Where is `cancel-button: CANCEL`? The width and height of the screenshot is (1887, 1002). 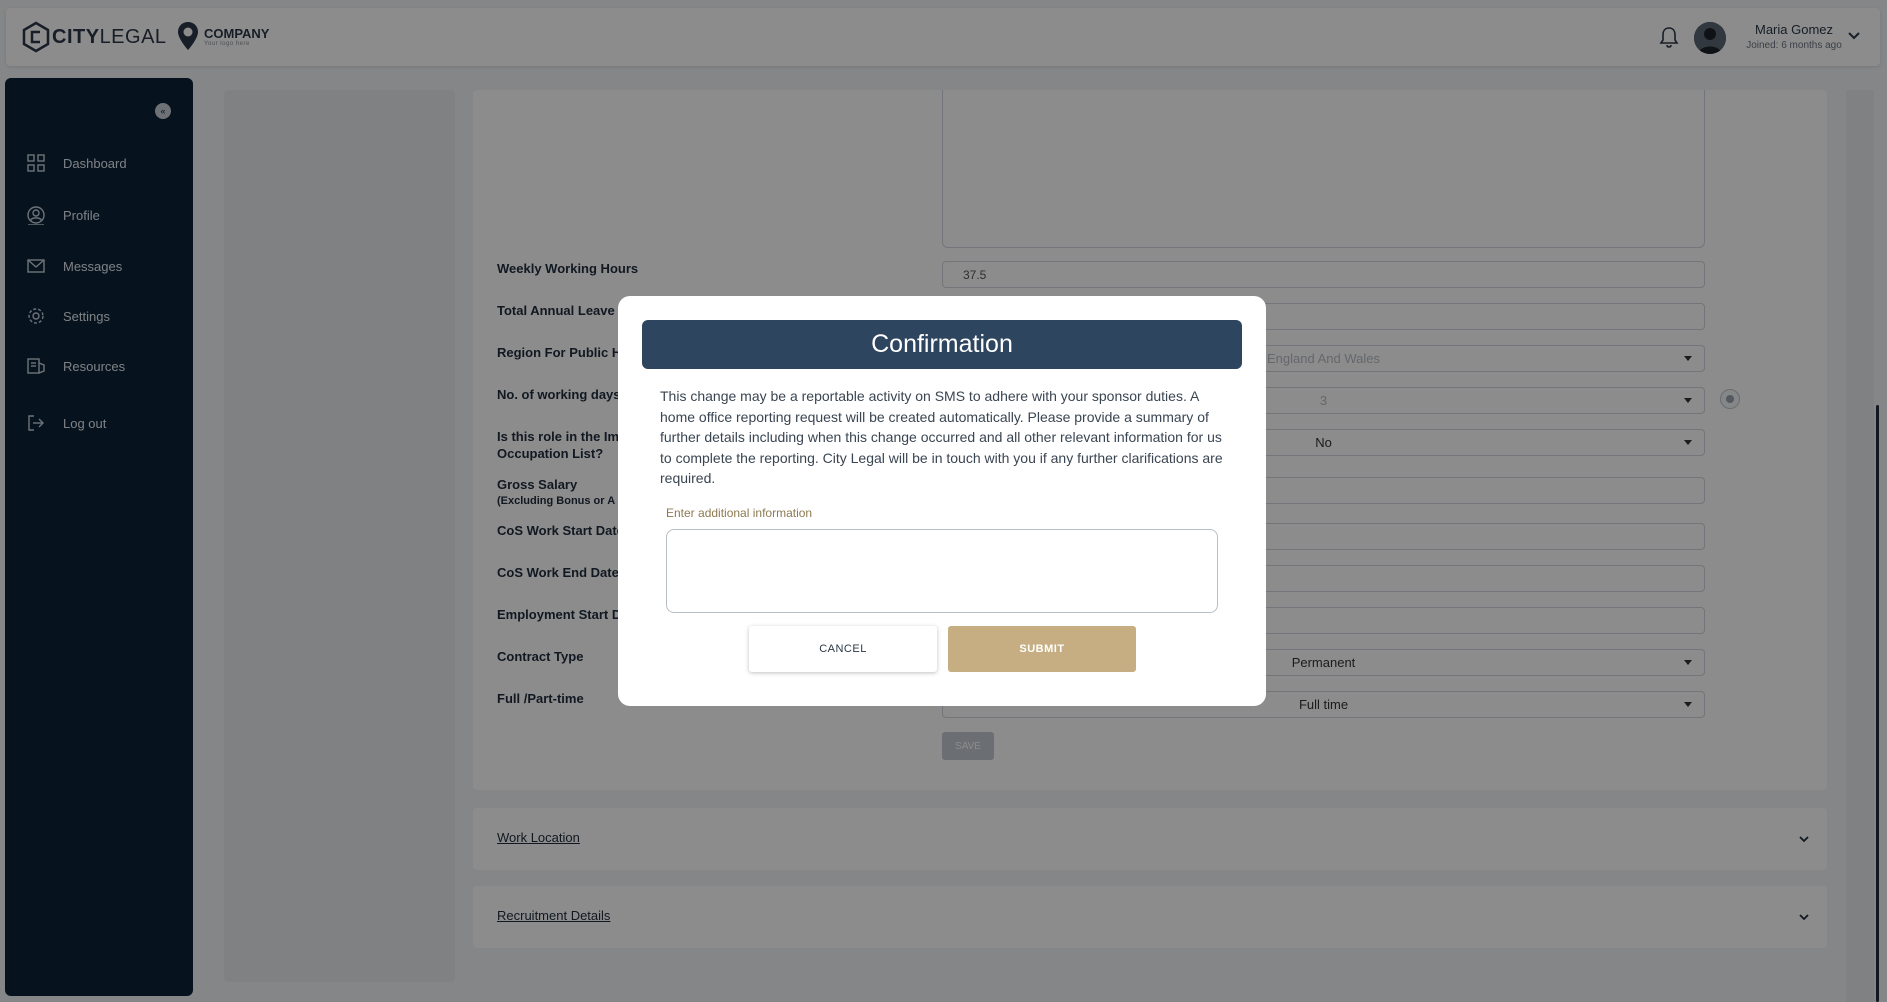
cancel-button: CANCEL is located at coordinates (843, 649).